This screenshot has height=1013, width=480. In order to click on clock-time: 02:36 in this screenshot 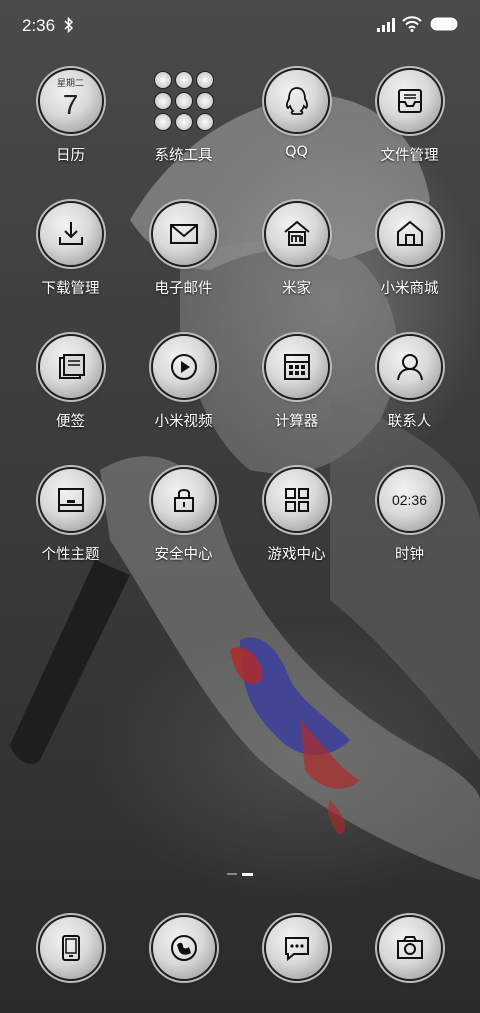, I will do `click(409, 500)`.